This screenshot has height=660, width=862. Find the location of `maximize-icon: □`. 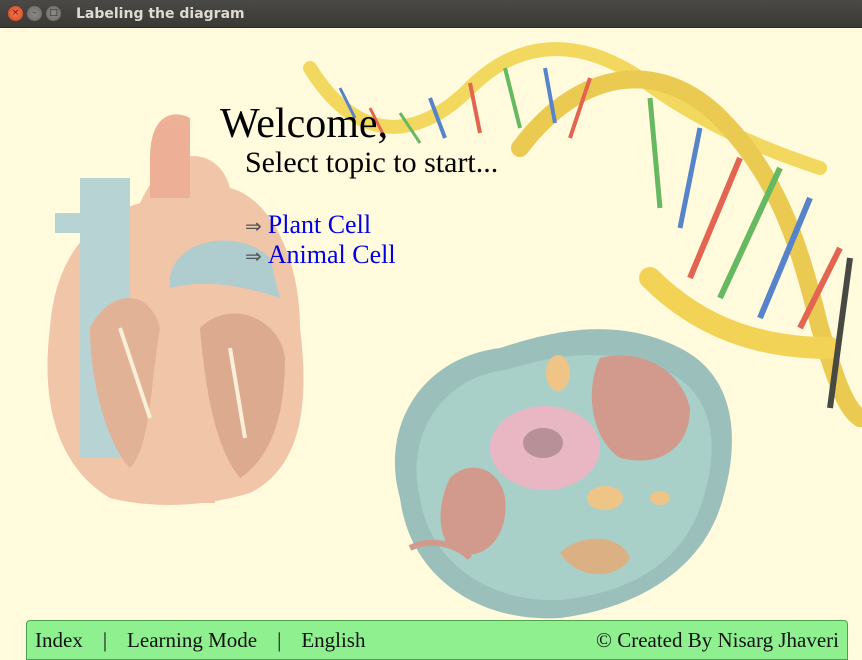

maximize-icon: □ is located at coordinates (53, 13).